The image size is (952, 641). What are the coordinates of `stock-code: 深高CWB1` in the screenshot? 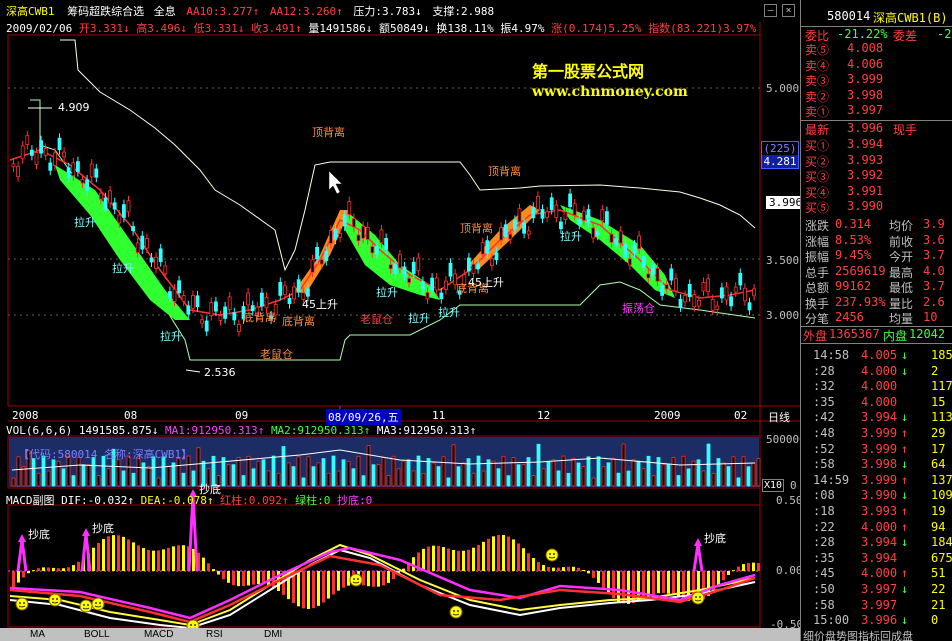 It's located at (30, 11).